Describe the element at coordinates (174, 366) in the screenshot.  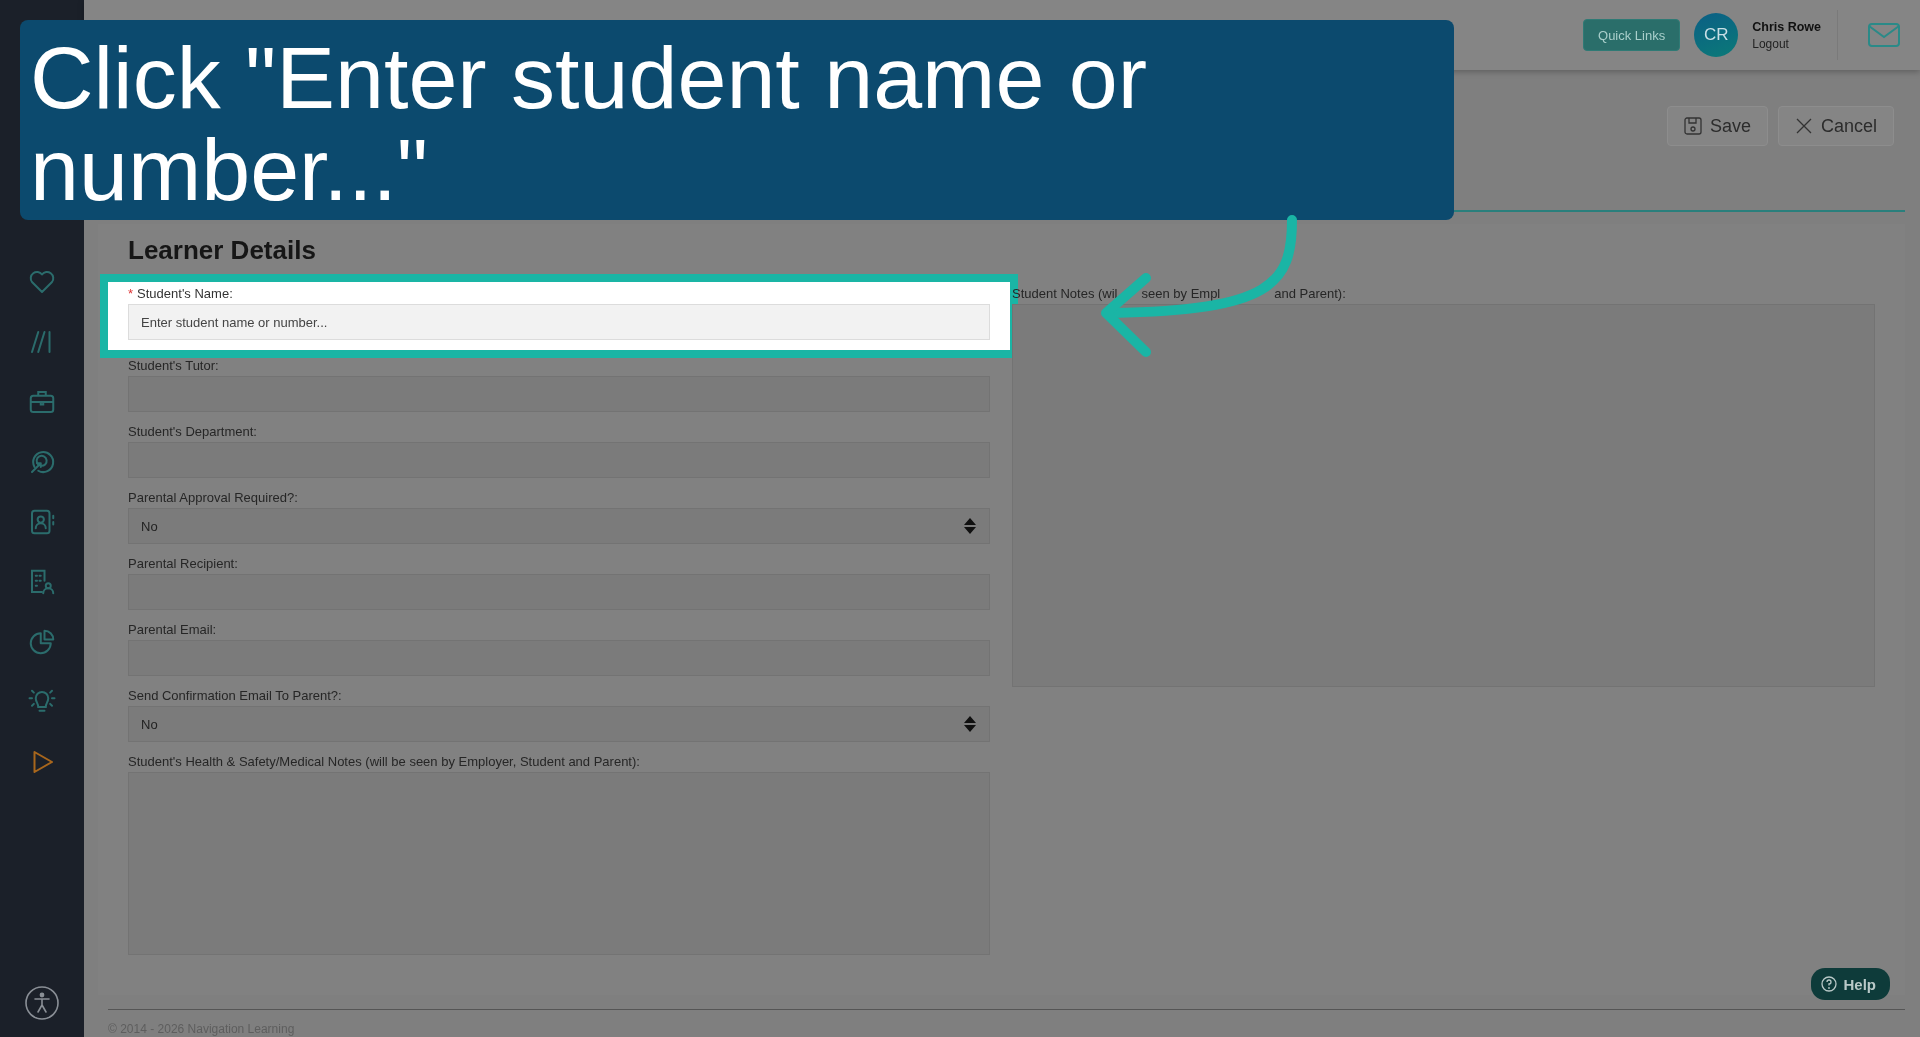
I see `field-label: Student's Tutor:` at that location.